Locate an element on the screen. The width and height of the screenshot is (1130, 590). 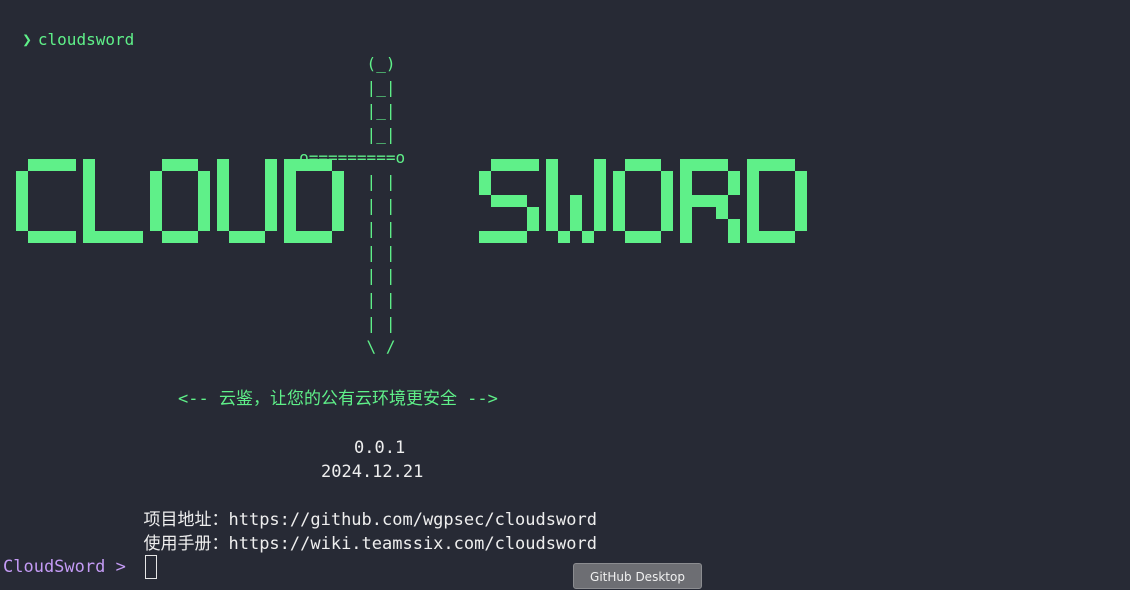
banner-letter-o is located at coordinates (180, 201).